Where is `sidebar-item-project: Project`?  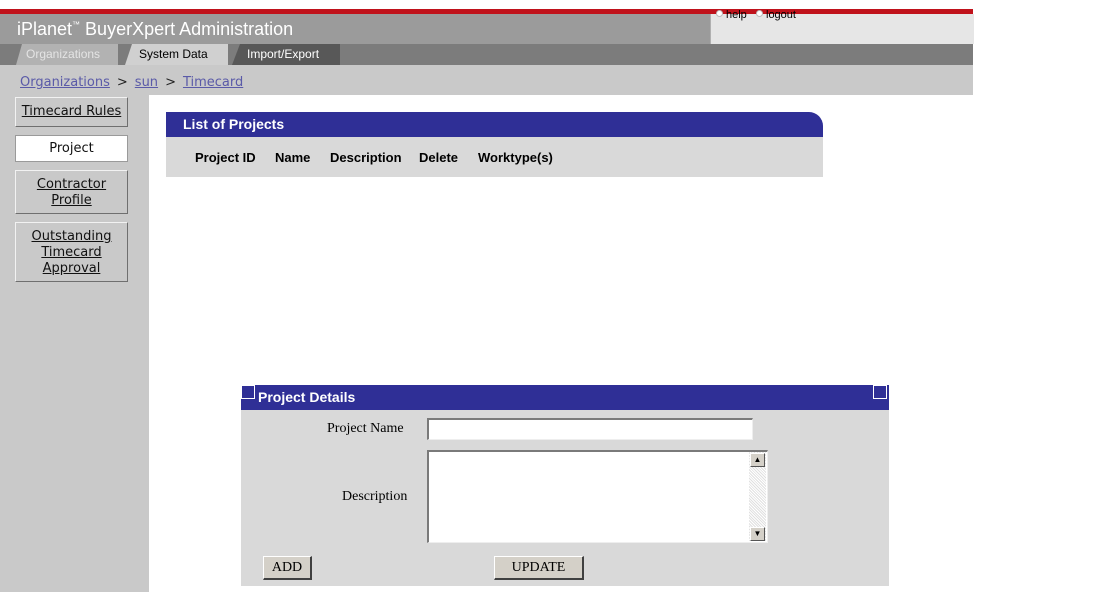 sidebar-item-project: Project is located at coordinates (71, 148).